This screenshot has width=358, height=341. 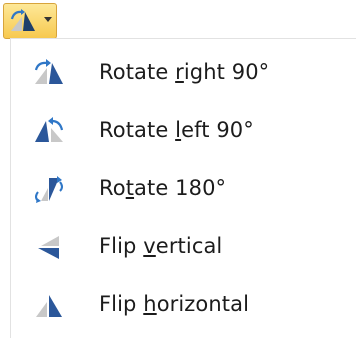 I want to click on rotate-icon, so click(x=22, y=20).